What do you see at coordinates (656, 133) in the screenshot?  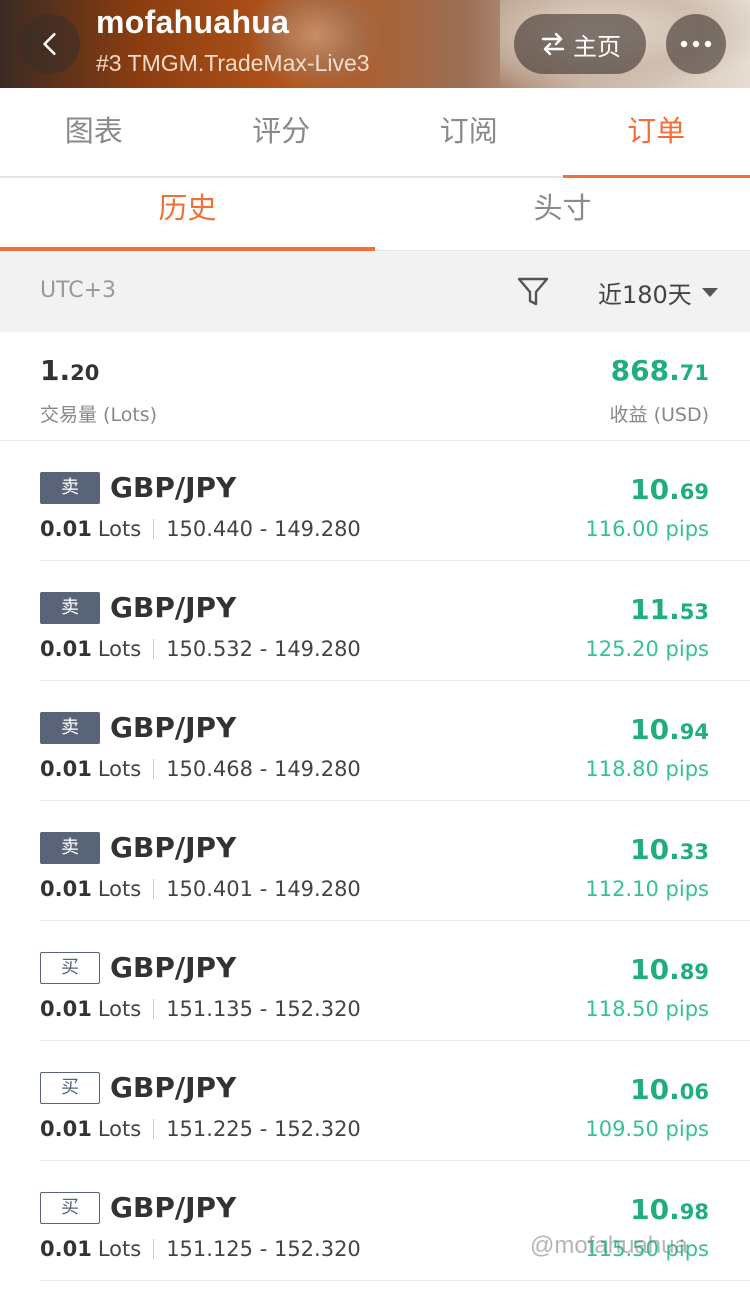 I see `tab-orders: 订单` at bounding box center [656, 133].